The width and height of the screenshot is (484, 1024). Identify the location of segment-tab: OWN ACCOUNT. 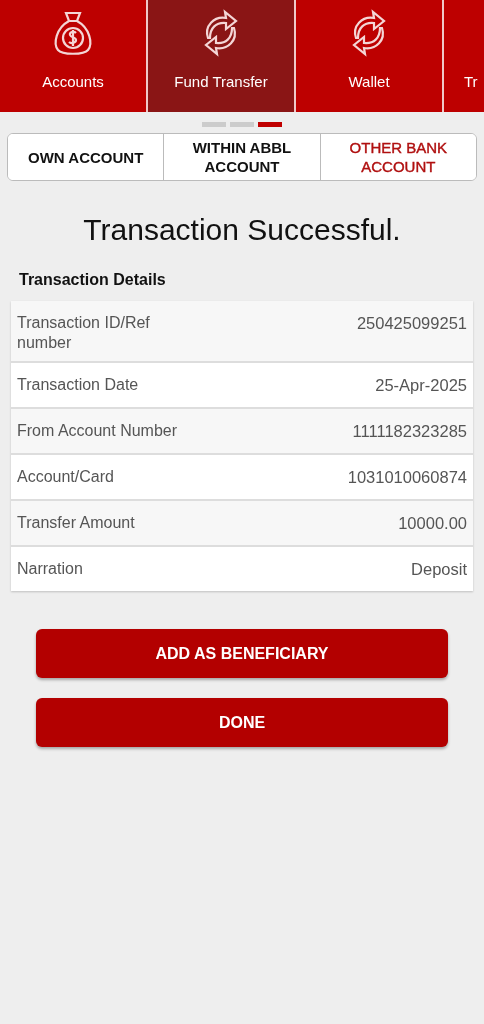
(86, 157).